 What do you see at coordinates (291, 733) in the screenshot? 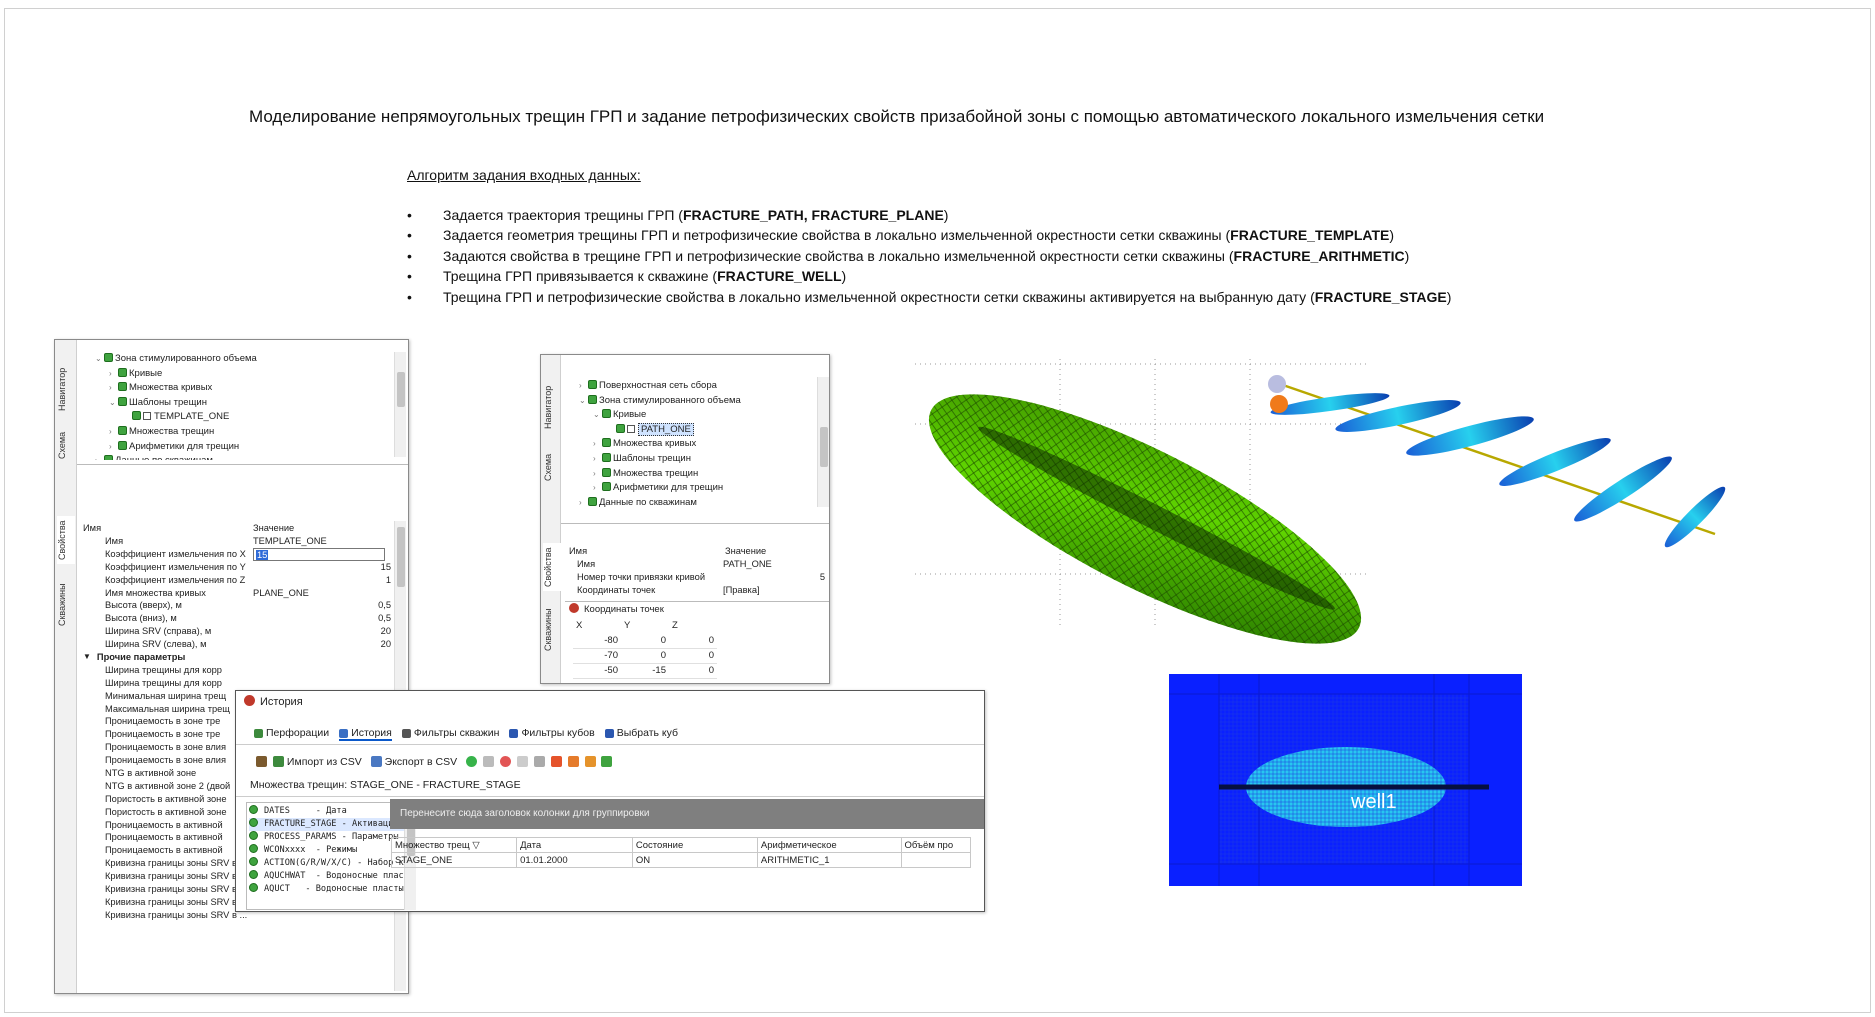
I see `history-tab: Перфорации` at bounding box center [291, 733].